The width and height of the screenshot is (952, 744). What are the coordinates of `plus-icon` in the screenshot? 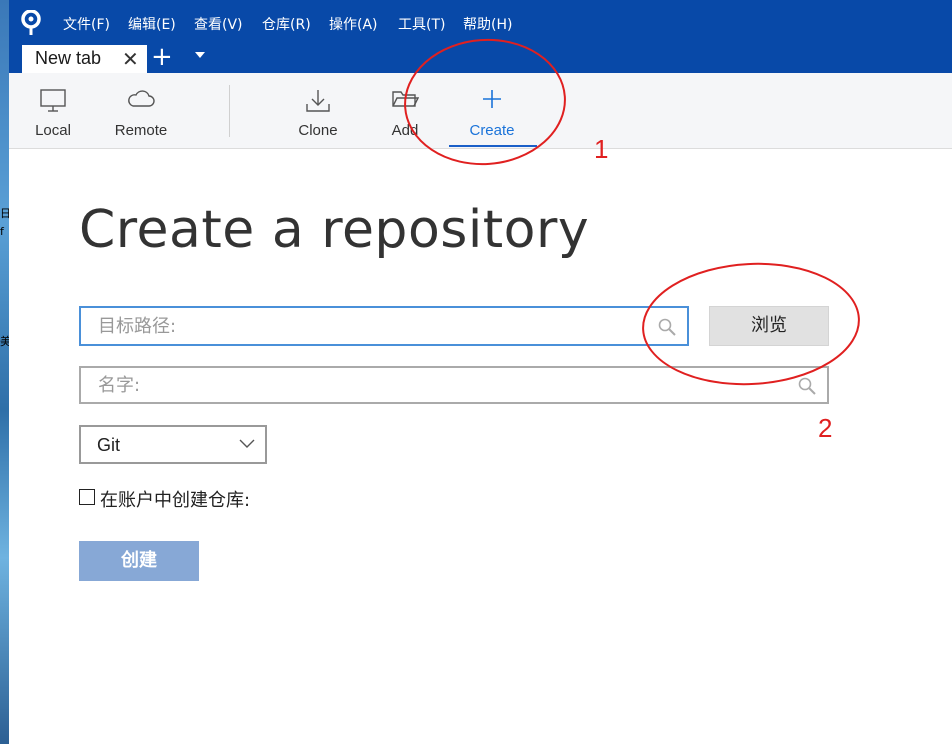 It's located at (492, 99).